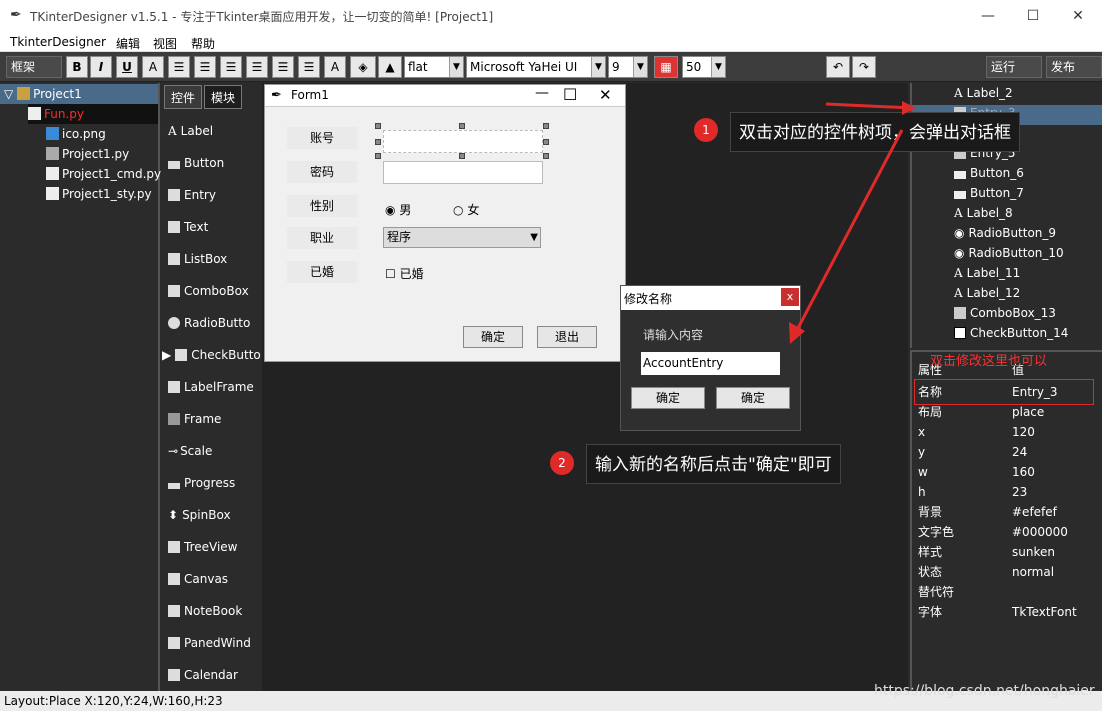 Image resolution: width=1102 pixels, height=711 pixels. I want to click on undo-icon: ↶, so click(838, 67).